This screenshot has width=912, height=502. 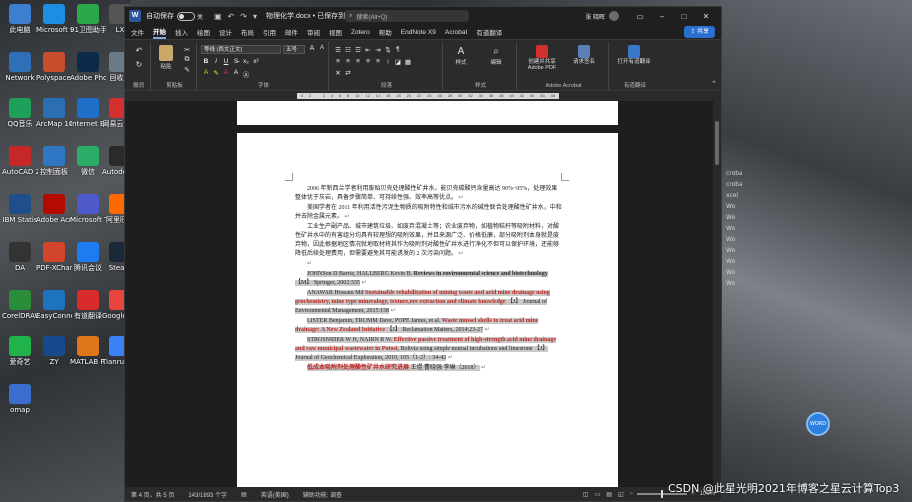 What do you see at coordinates (225, 32) in the screenshot?
I see `tab-4: 设计` at bounding box center [225, 32].